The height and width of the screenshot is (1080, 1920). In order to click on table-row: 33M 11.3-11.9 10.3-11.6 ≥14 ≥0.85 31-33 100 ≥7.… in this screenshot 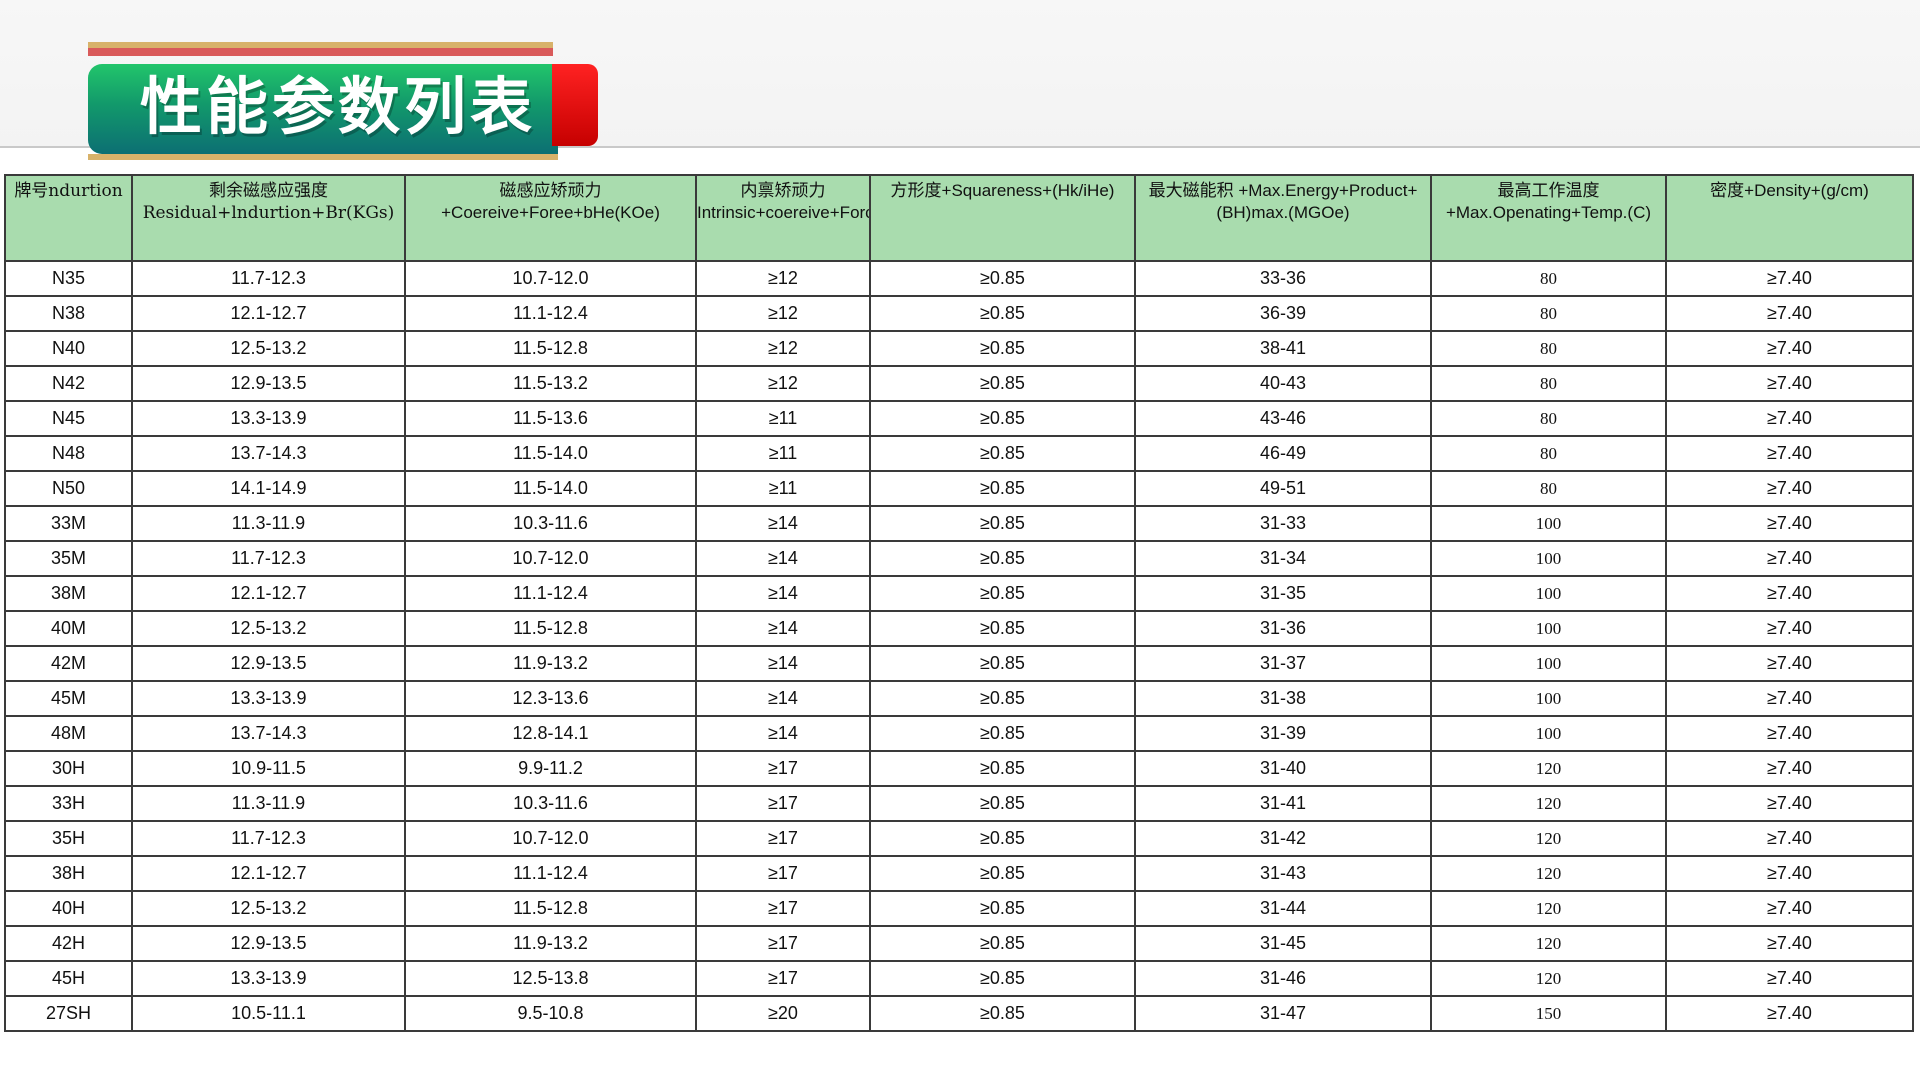, I will do `click(959, 523)`.